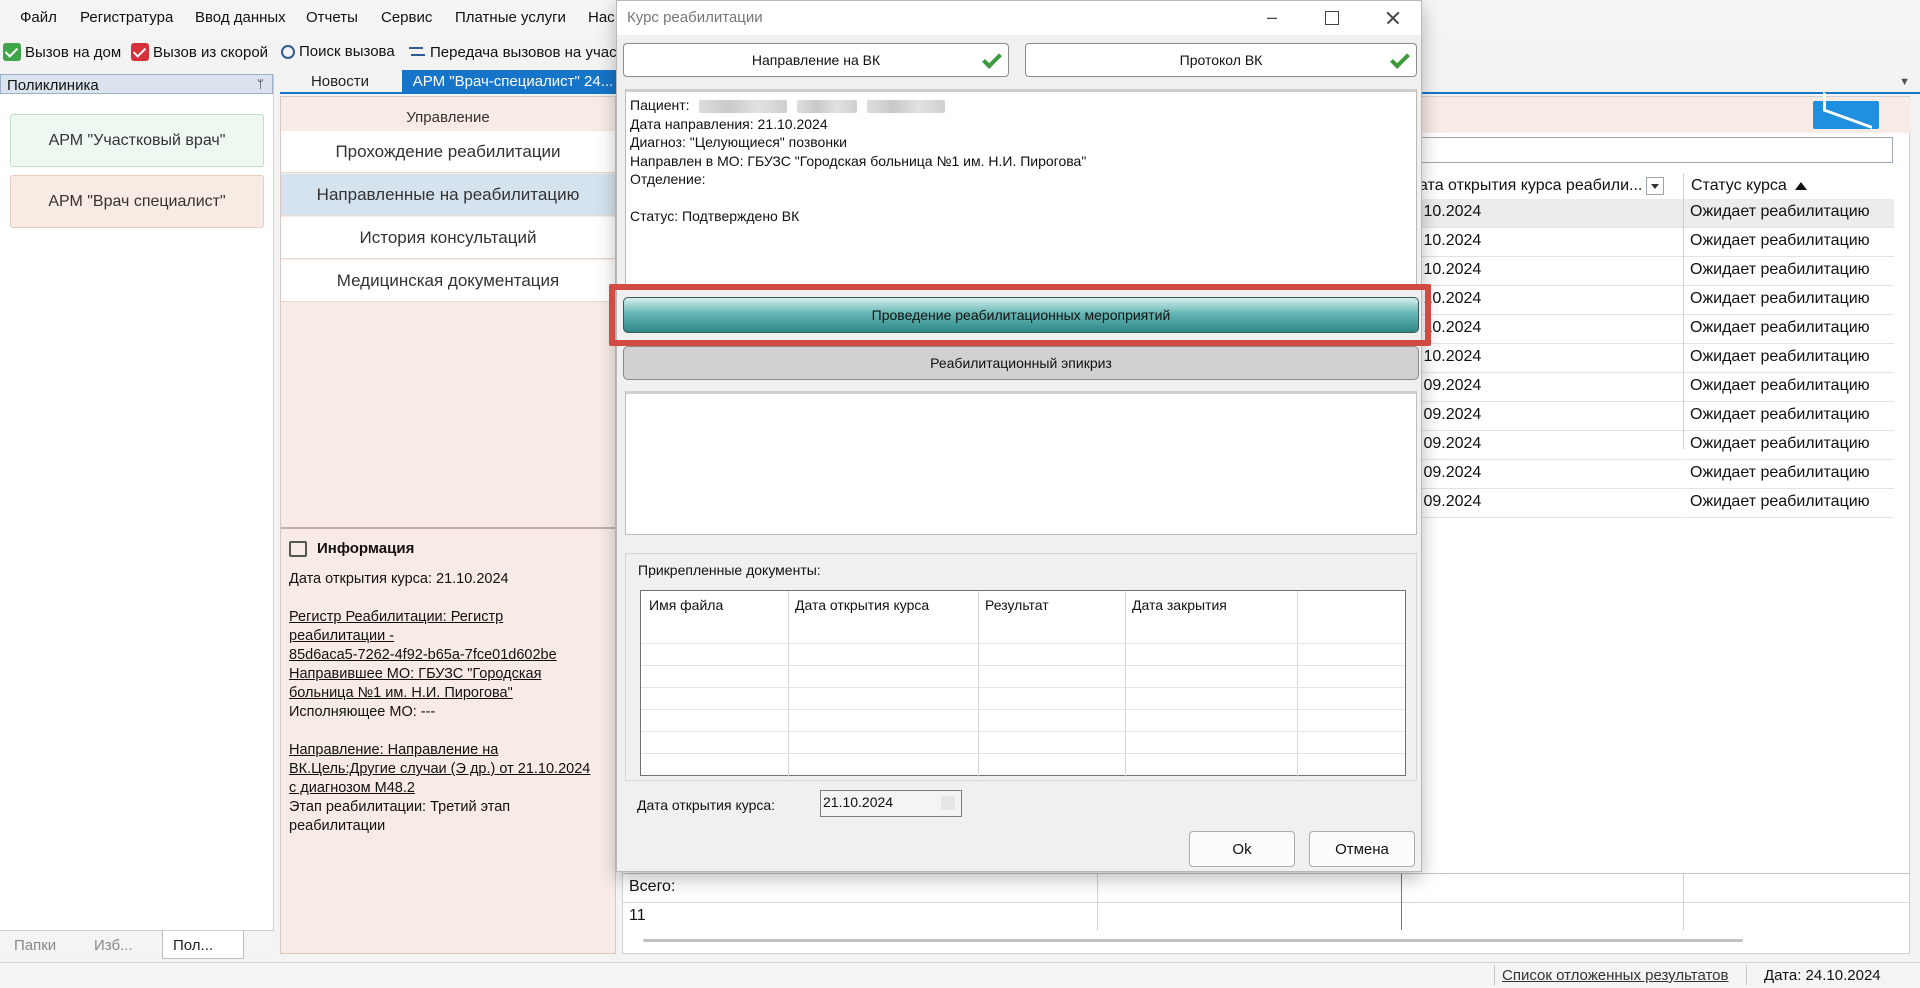  Describe the element at coordinates (352, 788) in the screenshot. I see `info-direction-link: с диагнозом М48.2` at that location.